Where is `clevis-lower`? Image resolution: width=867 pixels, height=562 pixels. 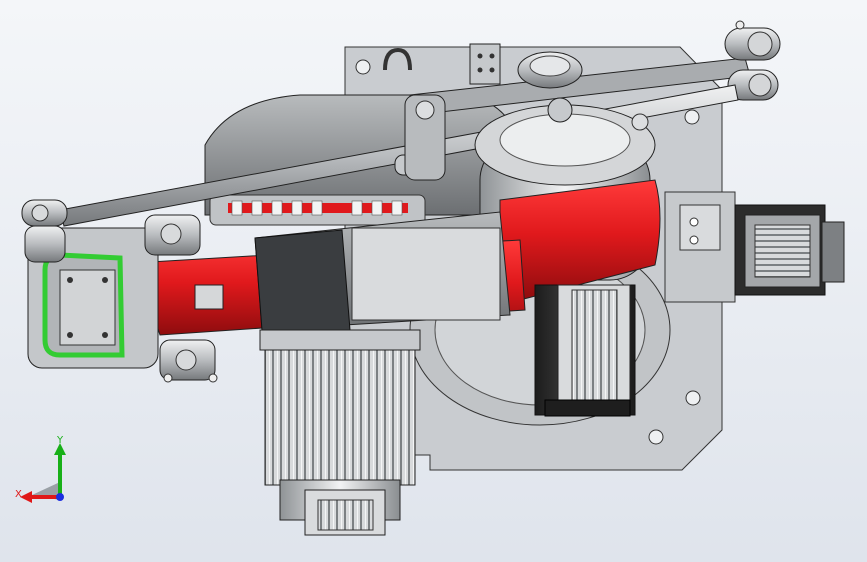 clevis-lower is located at coordinates (188, 361).